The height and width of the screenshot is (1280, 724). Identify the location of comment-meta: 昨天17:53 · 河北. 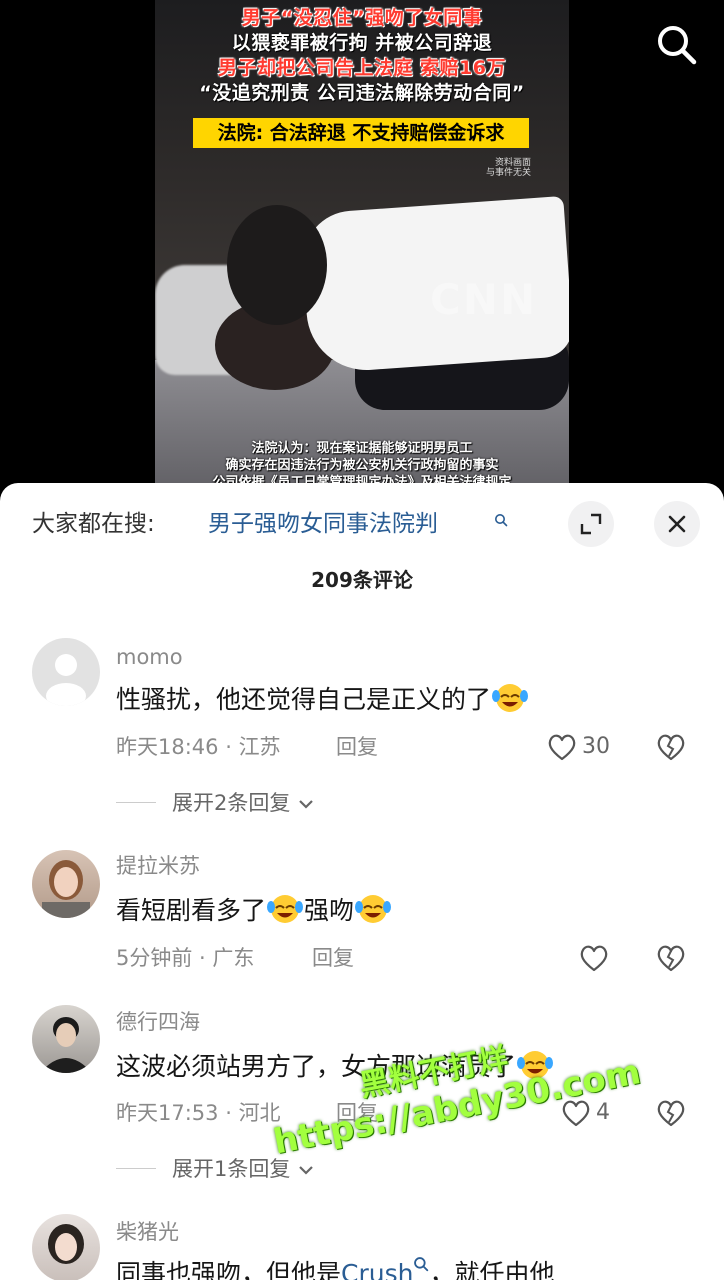
(198, 1113).